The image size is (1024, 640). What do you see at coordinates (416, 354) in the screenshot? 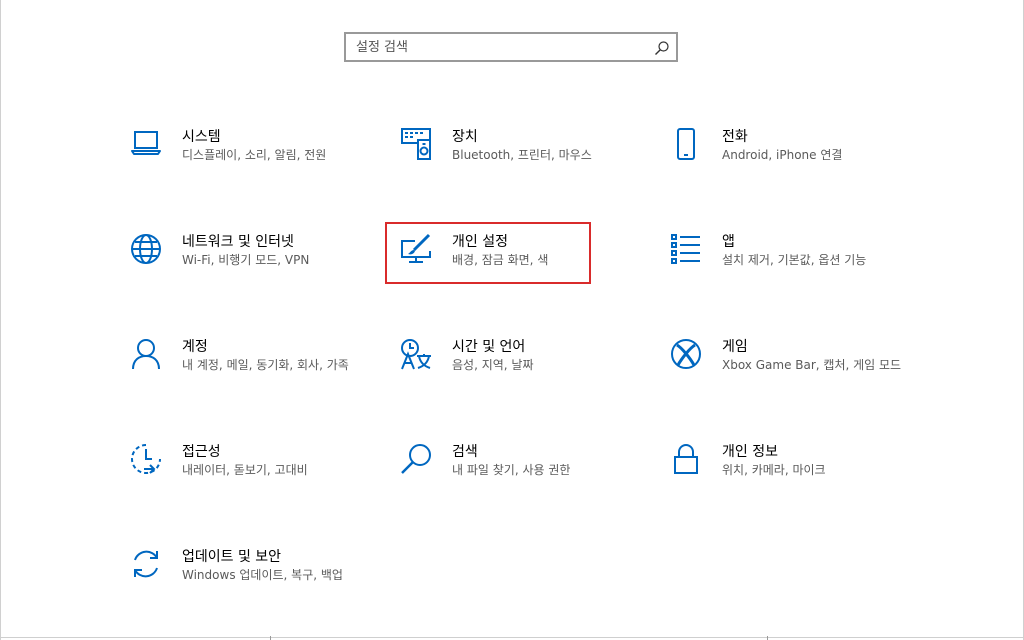
I see `time-language-icon` at bounding box center [416, 354].